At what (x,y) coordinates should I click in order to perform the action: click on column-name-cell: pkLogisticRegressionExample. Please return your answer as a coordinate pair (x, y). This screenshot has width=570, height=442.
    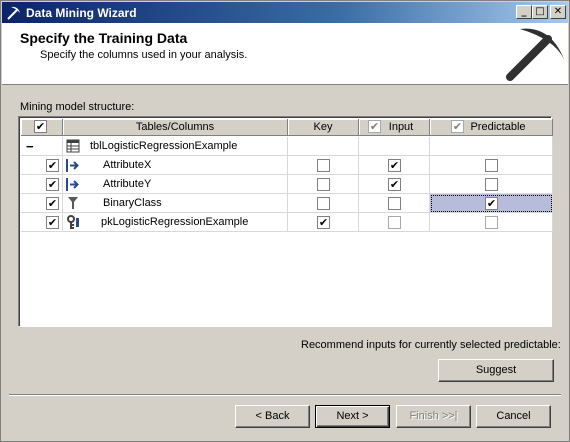
    Looking at the image, I should click on (175, 222).